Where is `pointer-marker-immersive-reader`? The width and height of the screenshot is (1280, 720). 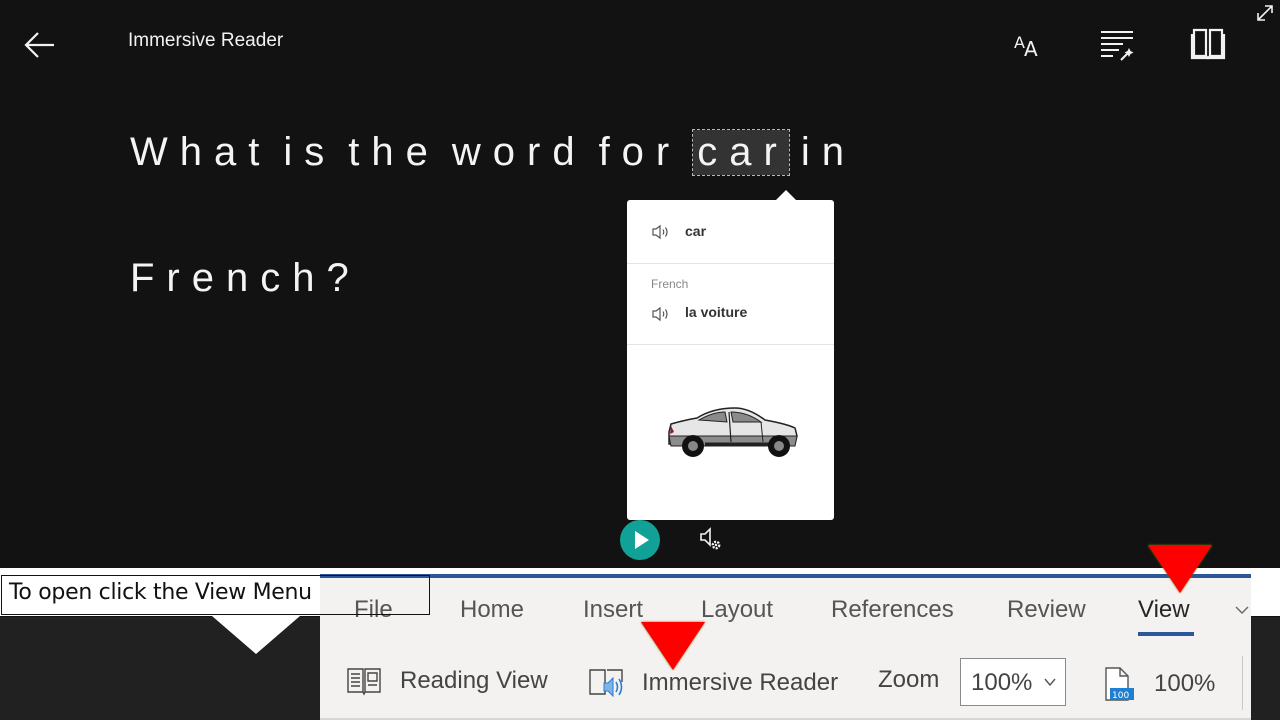 pointer-marker-immersive-reader is located at coordinates (673, 646).